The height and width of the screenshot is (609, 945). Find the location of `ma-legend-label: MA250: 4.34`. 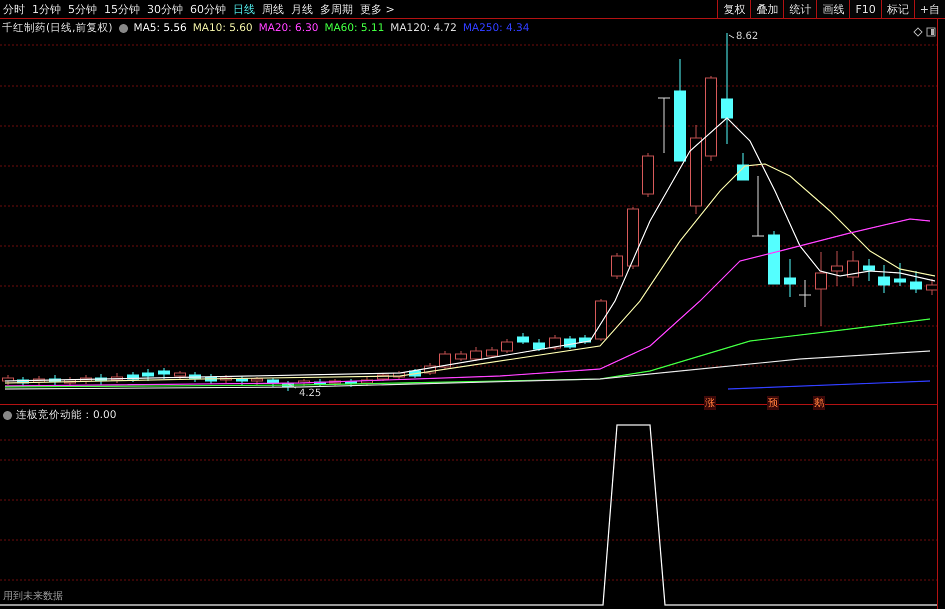

ma-legend-label: MA250: 4.34 is located at coordinates (496, 28).